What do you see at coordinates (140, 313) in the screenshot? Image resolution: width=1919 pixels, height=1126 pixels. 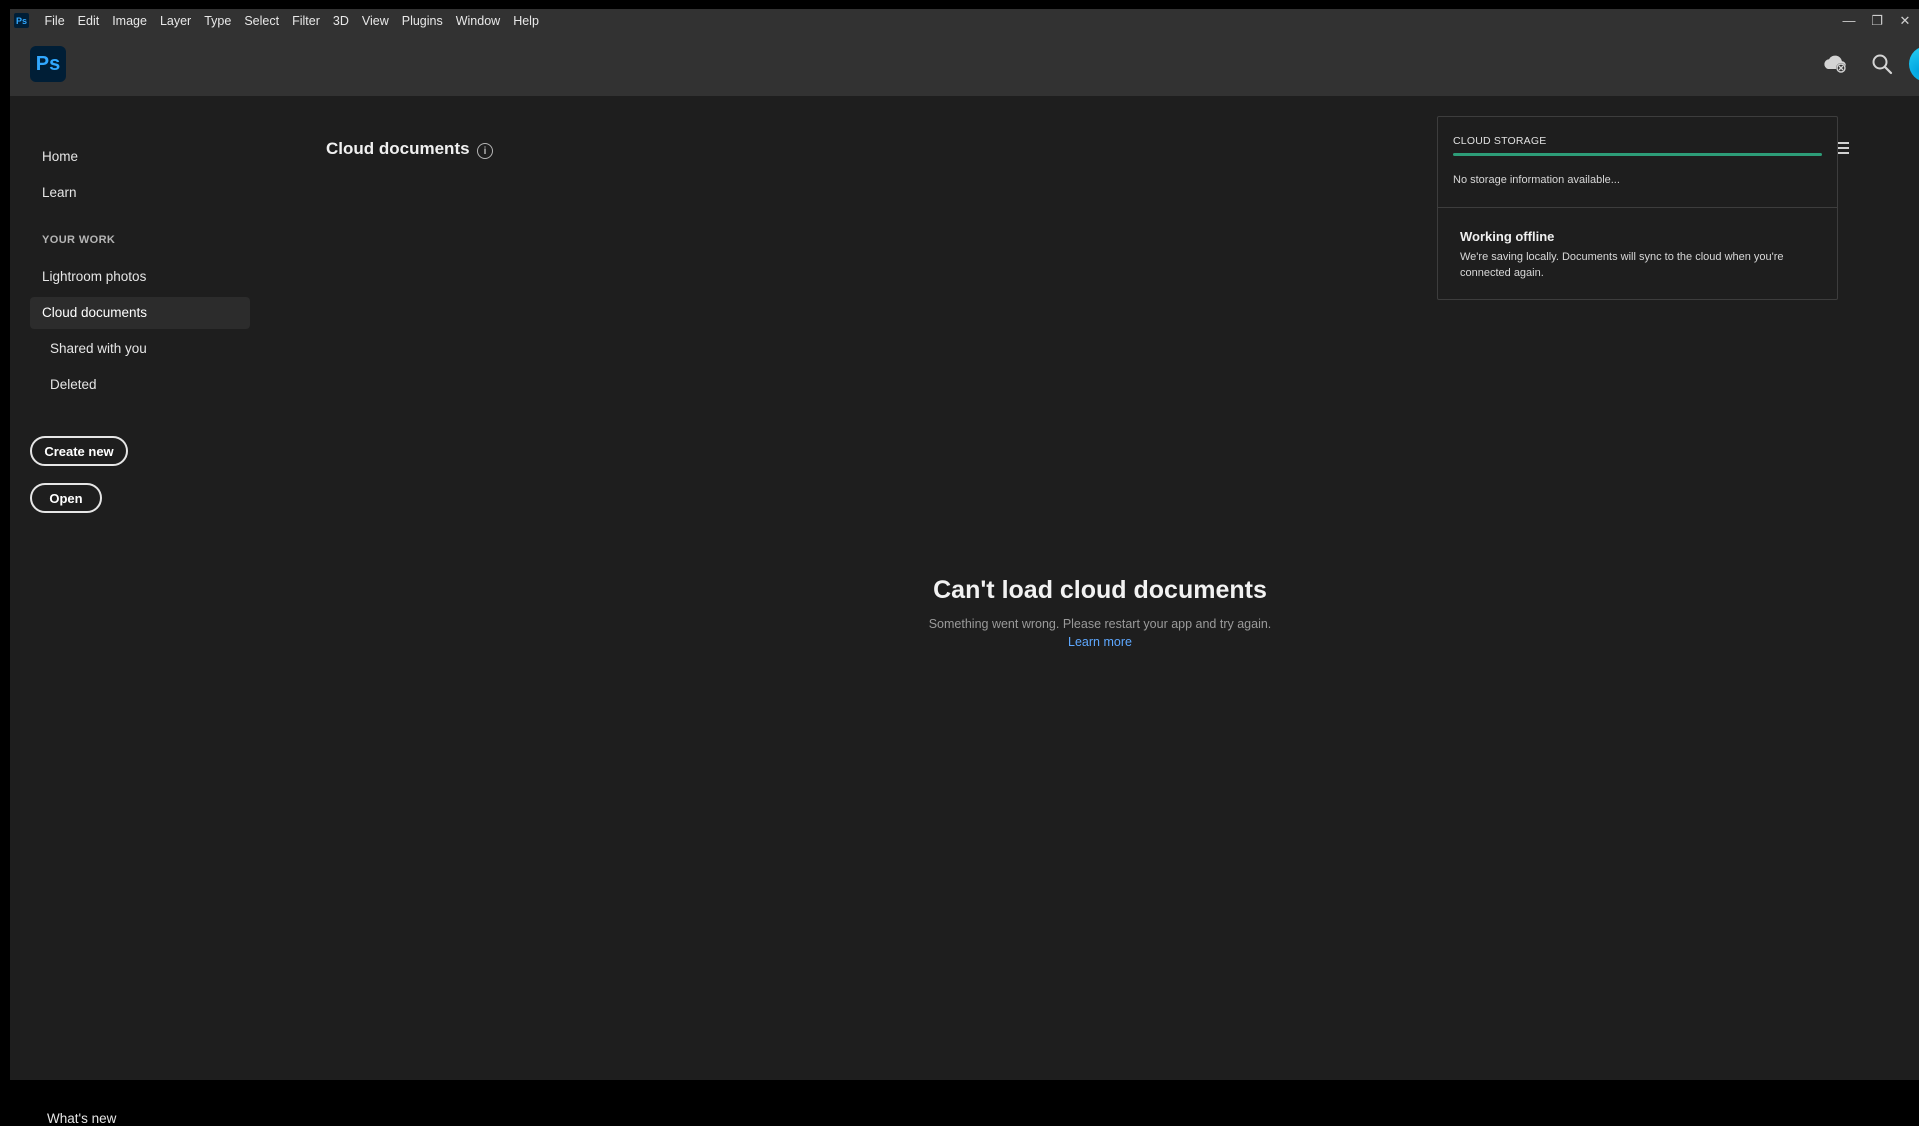 I see `sidebar-item-cloud-documents: Cloud documents` at bounding box center [140, 313].